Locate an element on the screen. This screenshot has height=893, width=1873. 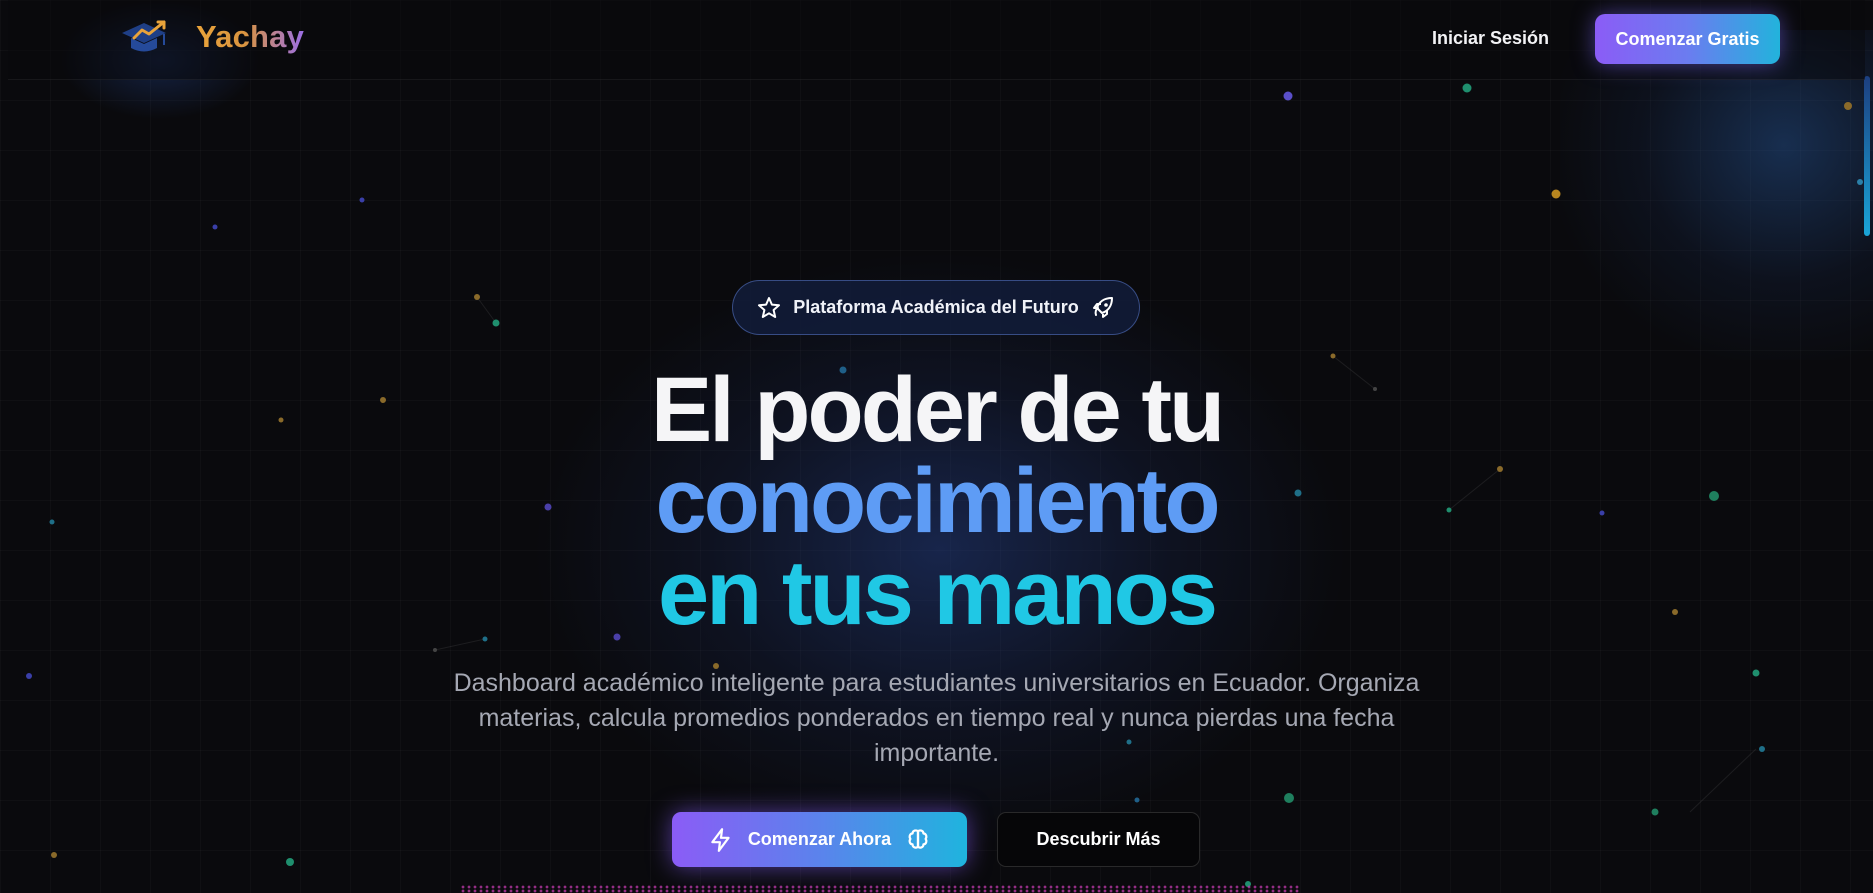
brain-icon is located at coordinates (918, 838).